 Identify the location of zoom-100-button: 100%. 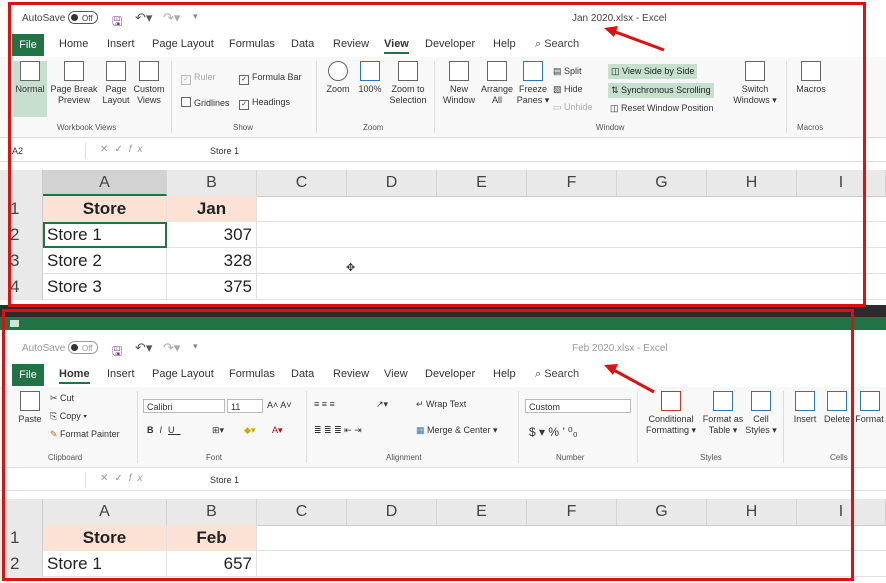
(370, 78).